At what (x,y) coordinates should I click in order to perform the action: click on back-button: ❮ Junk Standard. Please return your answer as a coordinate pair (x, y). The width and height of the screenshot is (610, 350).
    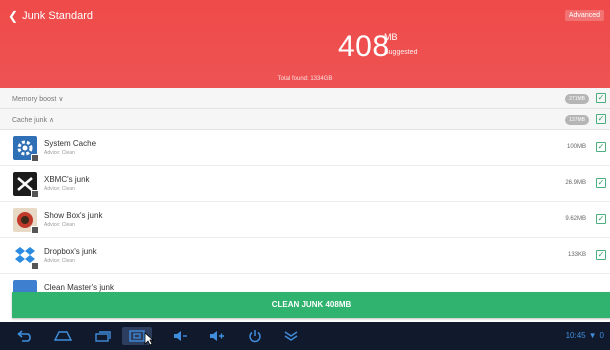
    Looking at the image, I should click on (50, 16).